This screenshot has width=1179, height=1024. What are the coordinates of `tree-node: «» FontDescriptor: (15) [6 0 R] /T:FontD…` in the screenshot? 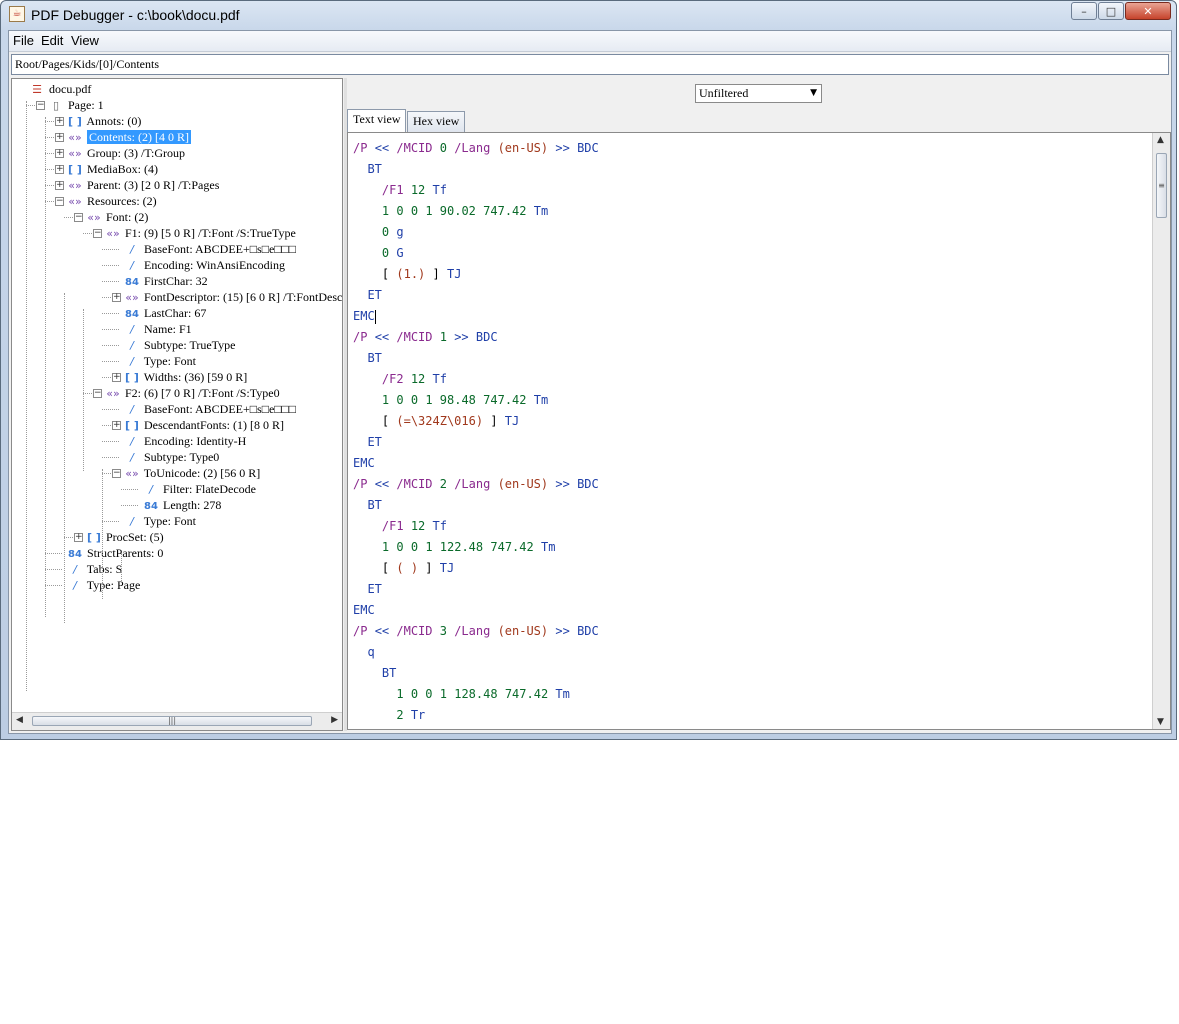 It's located at (232, 297).